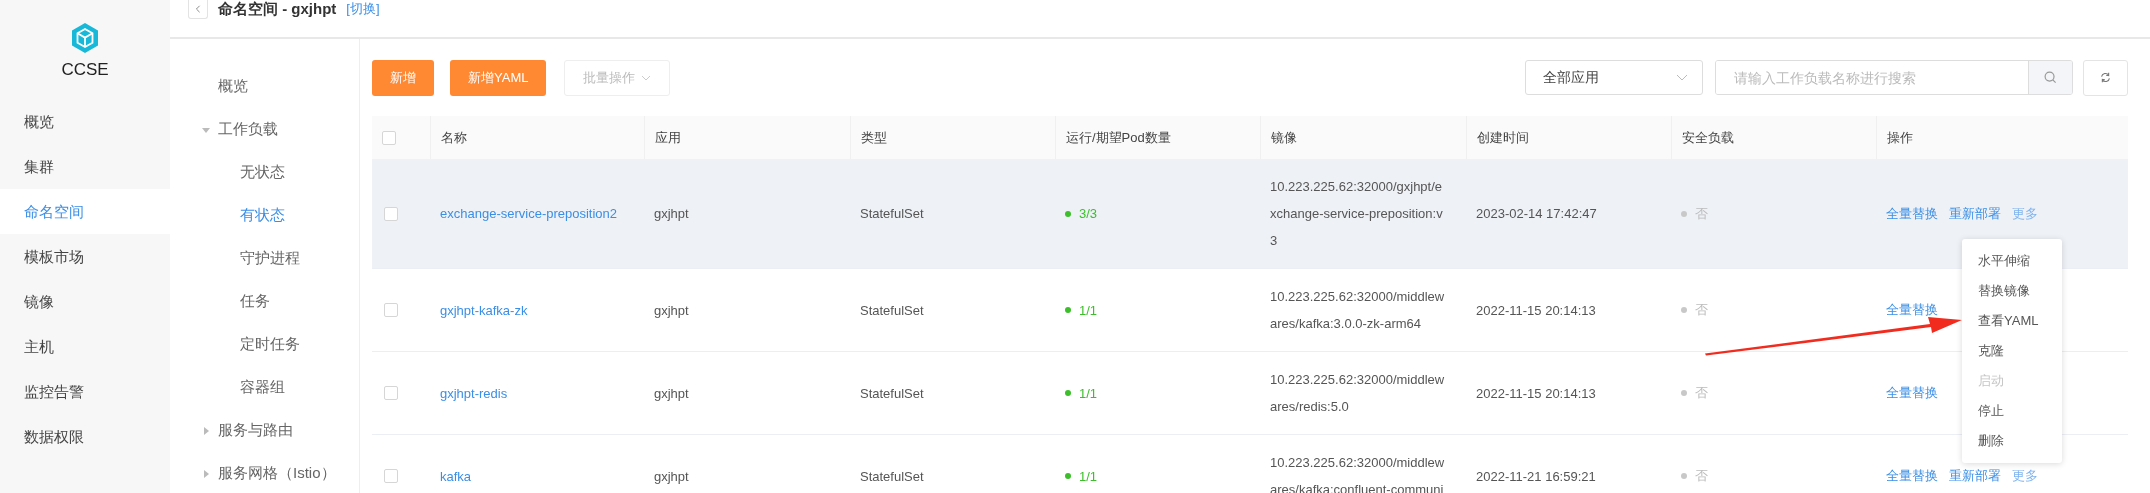  What do you see at coordinates (85, 436) in the screenshot?
I see `sidebar-item: 数据权限` at bounding box center [85, 436].